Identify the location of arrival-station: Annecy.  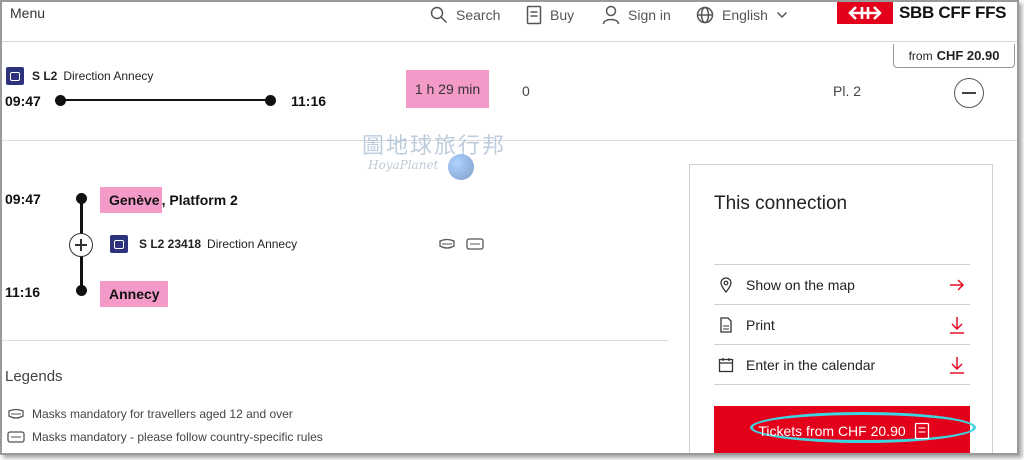
(134, 294).